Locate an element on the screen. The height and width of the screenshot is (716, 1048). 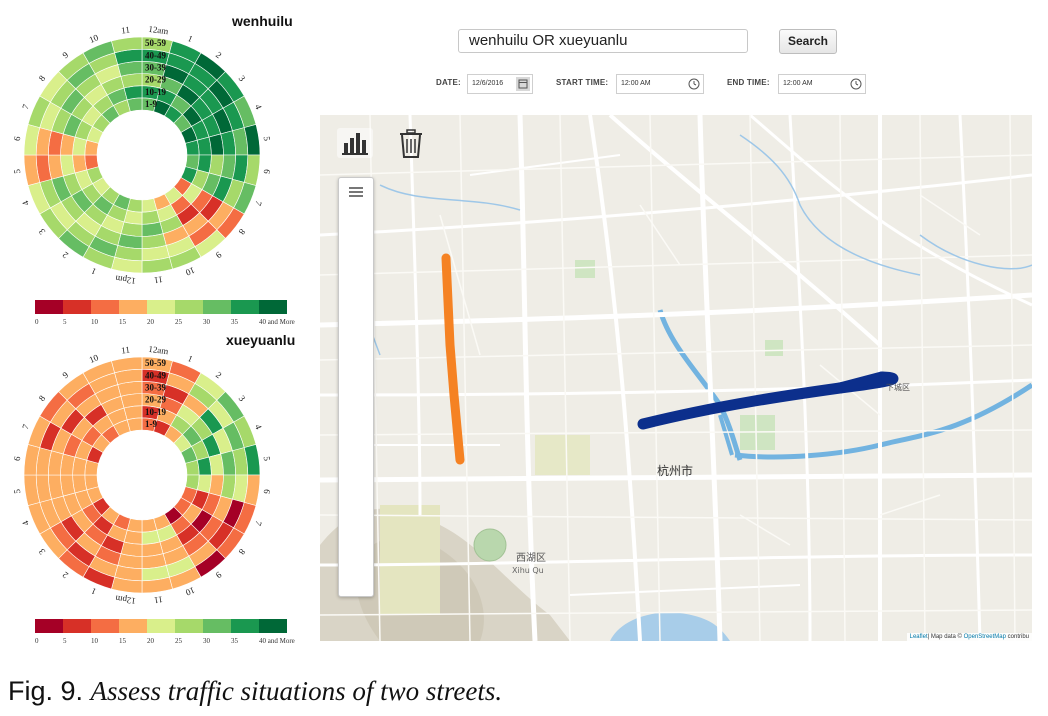
start-time-value: 12:00 AM is located at coordinates (636, 83).